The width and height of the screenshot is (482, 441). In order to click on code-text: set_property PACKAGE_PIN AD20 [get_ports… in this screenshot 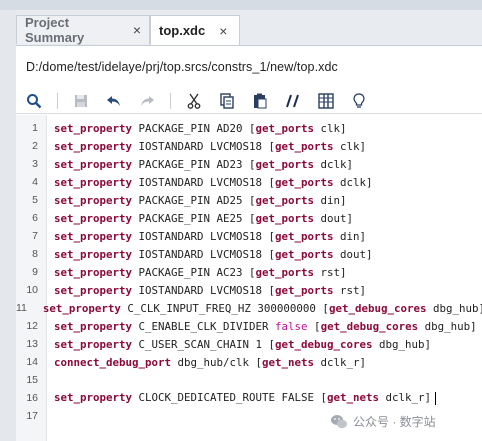, I will do `click(200, 128)`.